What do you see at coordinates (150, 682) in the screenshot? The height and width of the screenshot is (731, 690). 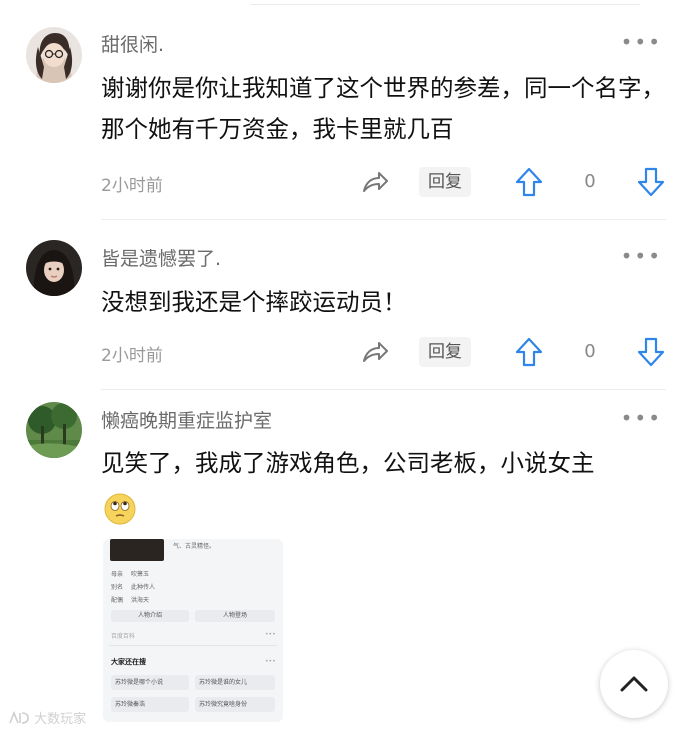 I see `thumbnail-related-item: 苏玲微是哪个小说` at bounding box center [150, 682].